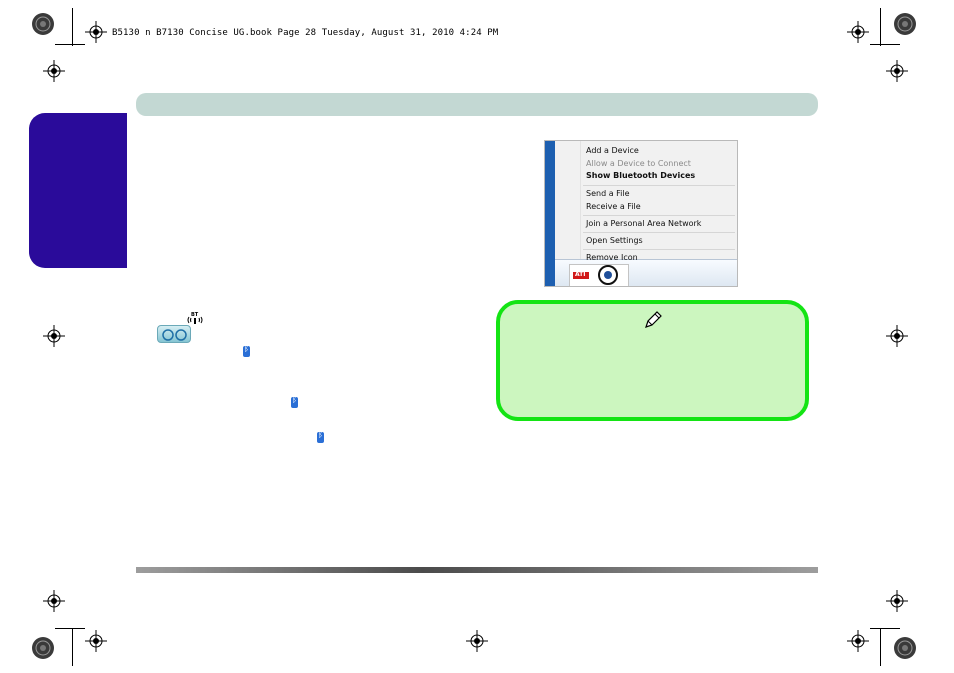 The width and height of the screenshot is (954, 673). I want to click on ati-tray-label: ATI, so click(580, 274).